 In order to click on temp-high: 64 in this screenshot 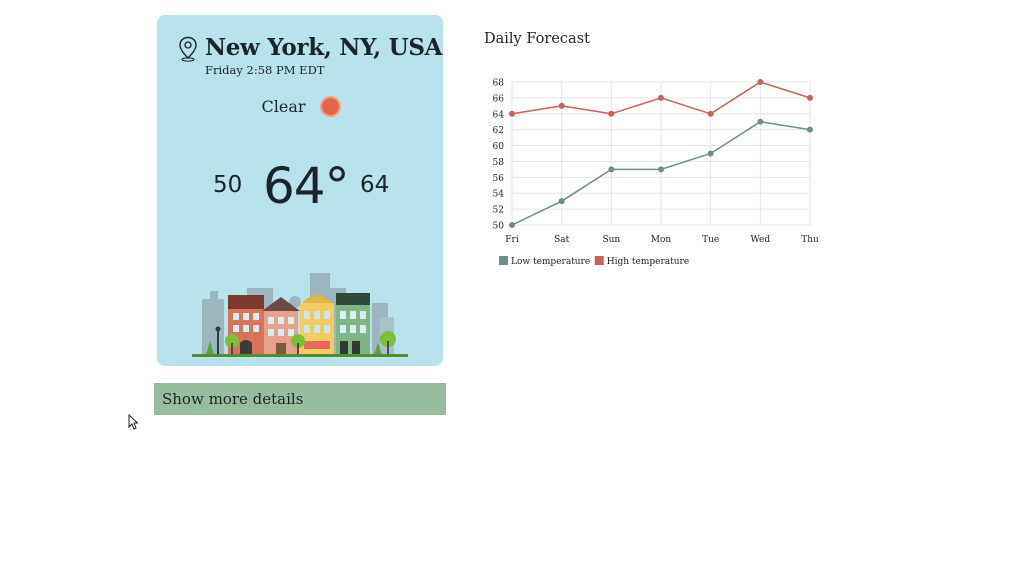, I will do `click(375, 185)`.